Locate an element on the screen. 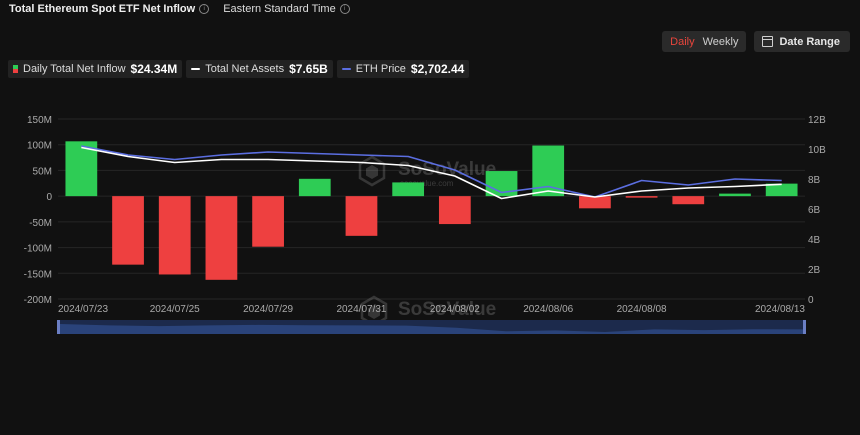 The height and width of the screenshot is (435, 860). x-tick-label: 2024/07/29 is located at coordinates (268, 309).